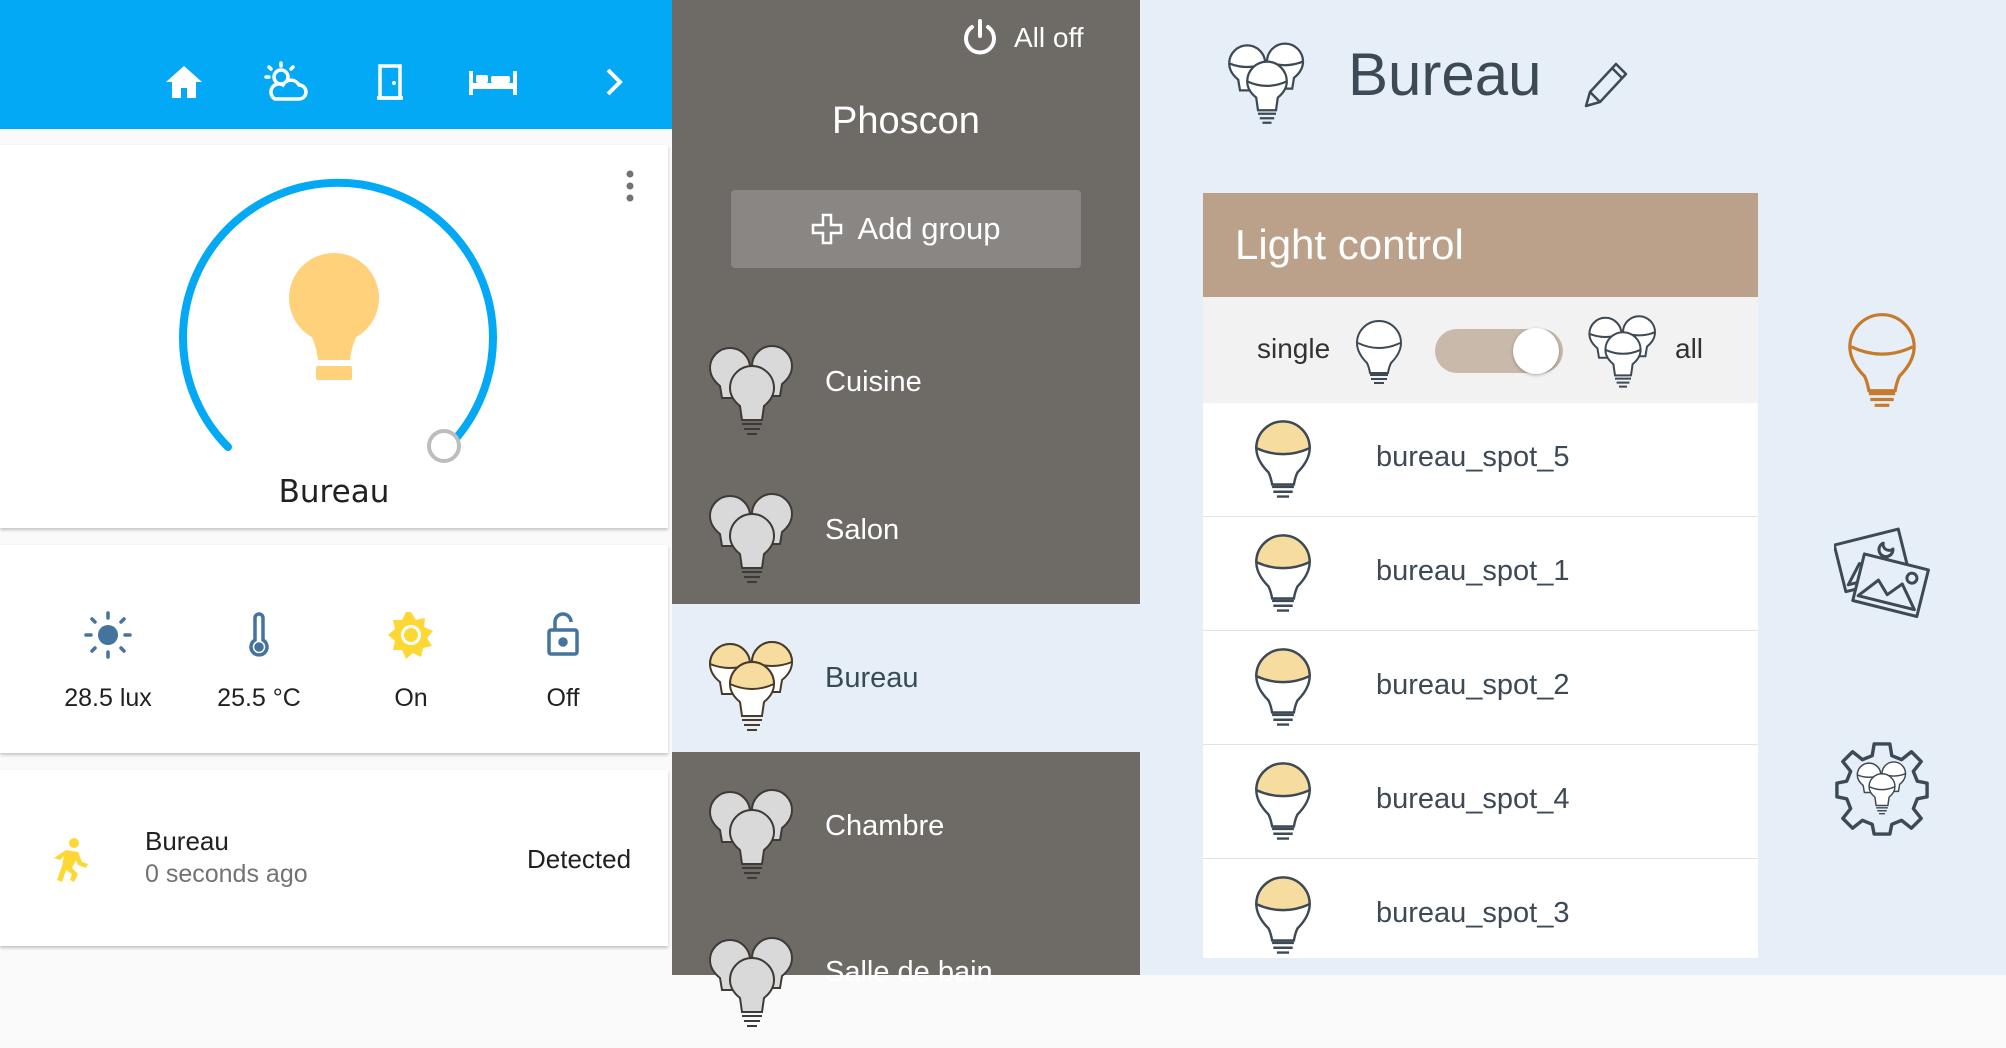 The width and height of the screenshot is (2006, 1048). Describe the element at coordinates (1349, 244) in the screenshot. I see `light-control-title: Light control` at that location.